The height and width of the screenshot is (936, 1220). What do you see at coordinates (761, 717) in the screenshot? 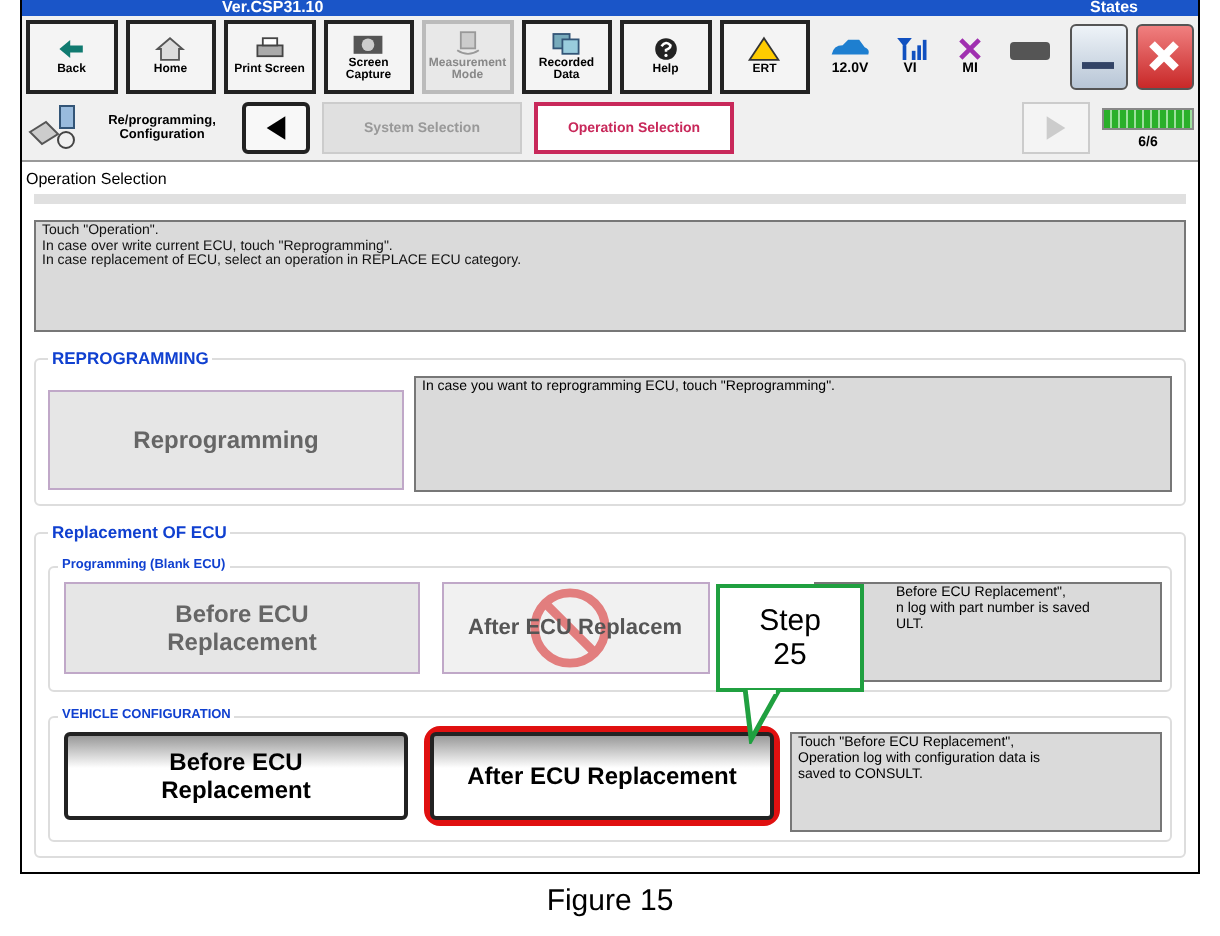
I see `callout-pointer` at bounding box center [761, 717].